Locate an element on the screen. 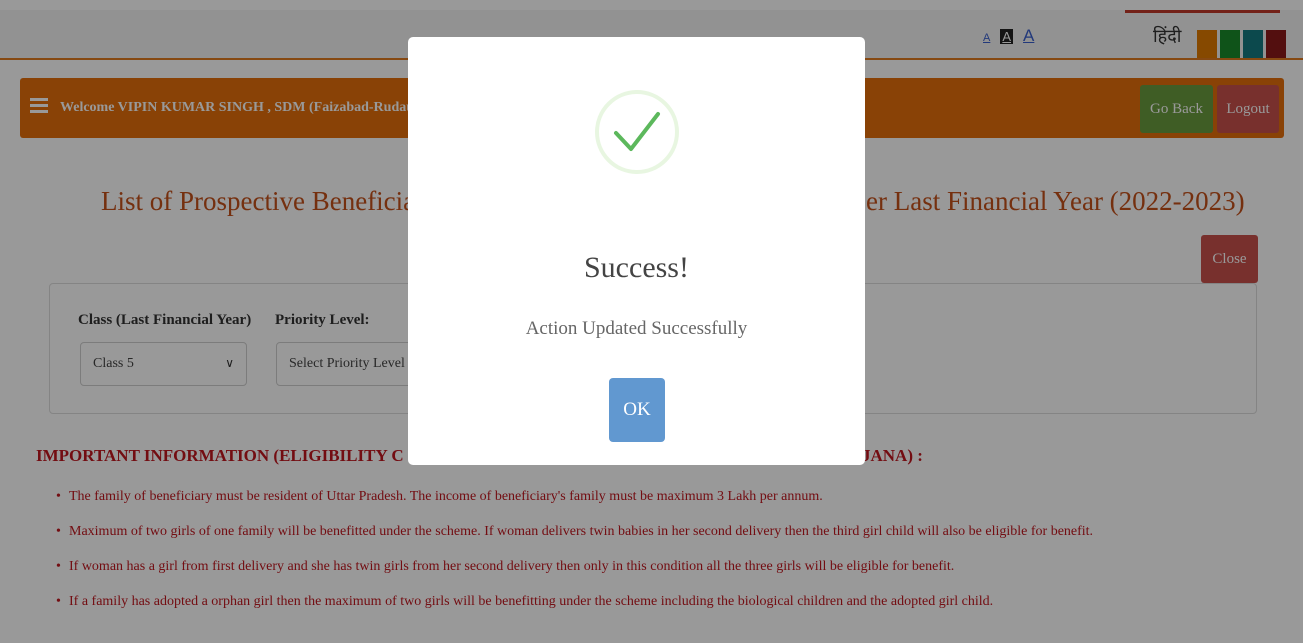 The height and width of the screenshot is (643, 1303). checkmark-icon is located at coordinates (637, 131).